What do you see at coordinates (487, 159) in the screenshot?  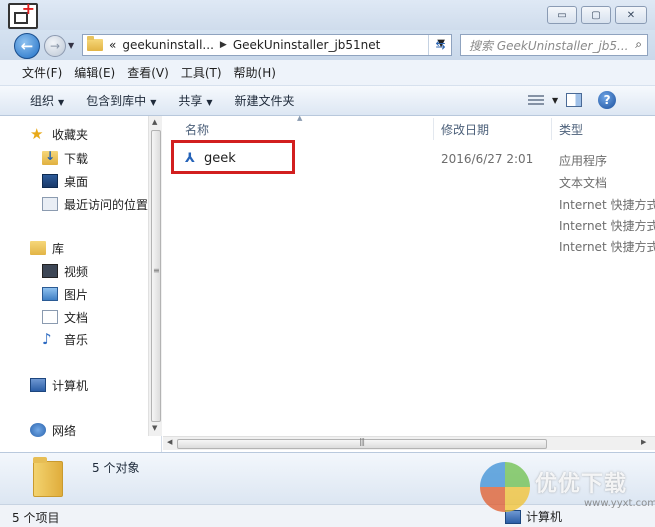 I see `file-modified: 2016/6/27 2:01` at bounding box center [487, 159].